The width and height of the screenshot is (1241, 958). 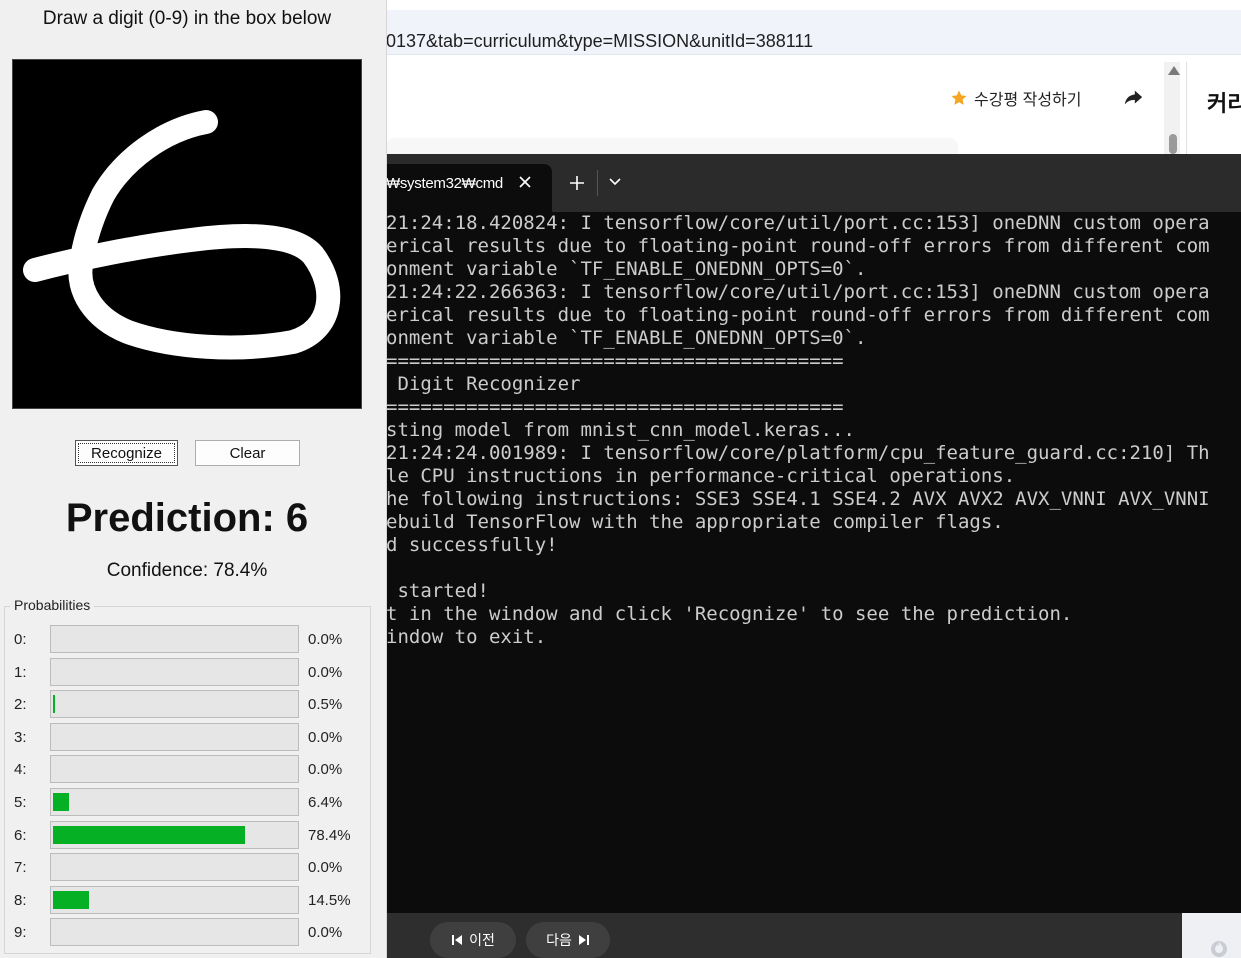 I want to click on probability-digit-label: 4:, so click(x=20, y=770).